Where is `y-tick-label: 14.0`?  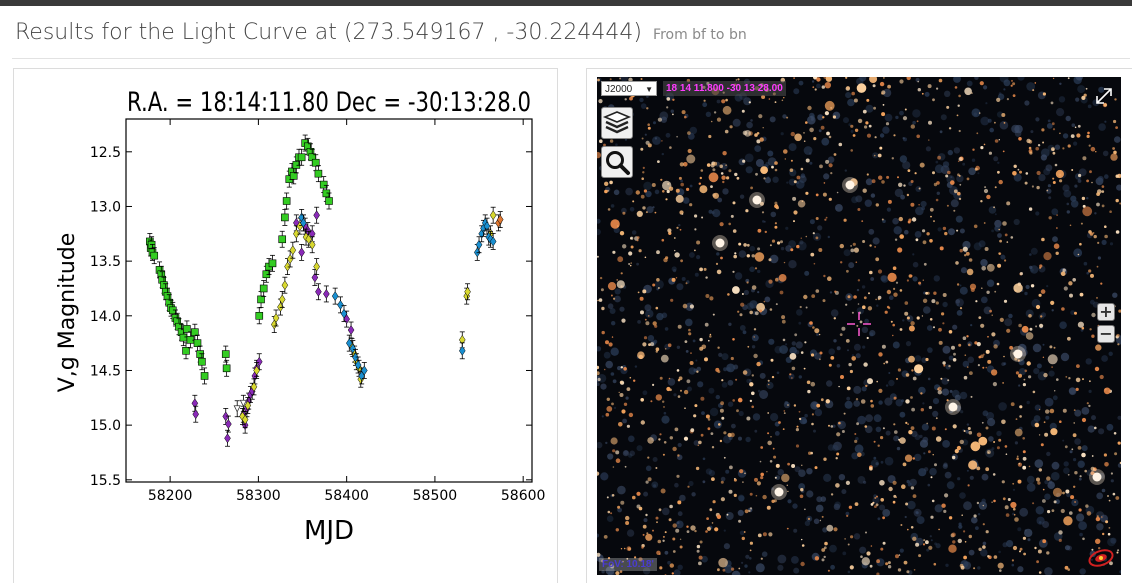 y-tick-label: 14.0 is located at coordinates (105, 317).